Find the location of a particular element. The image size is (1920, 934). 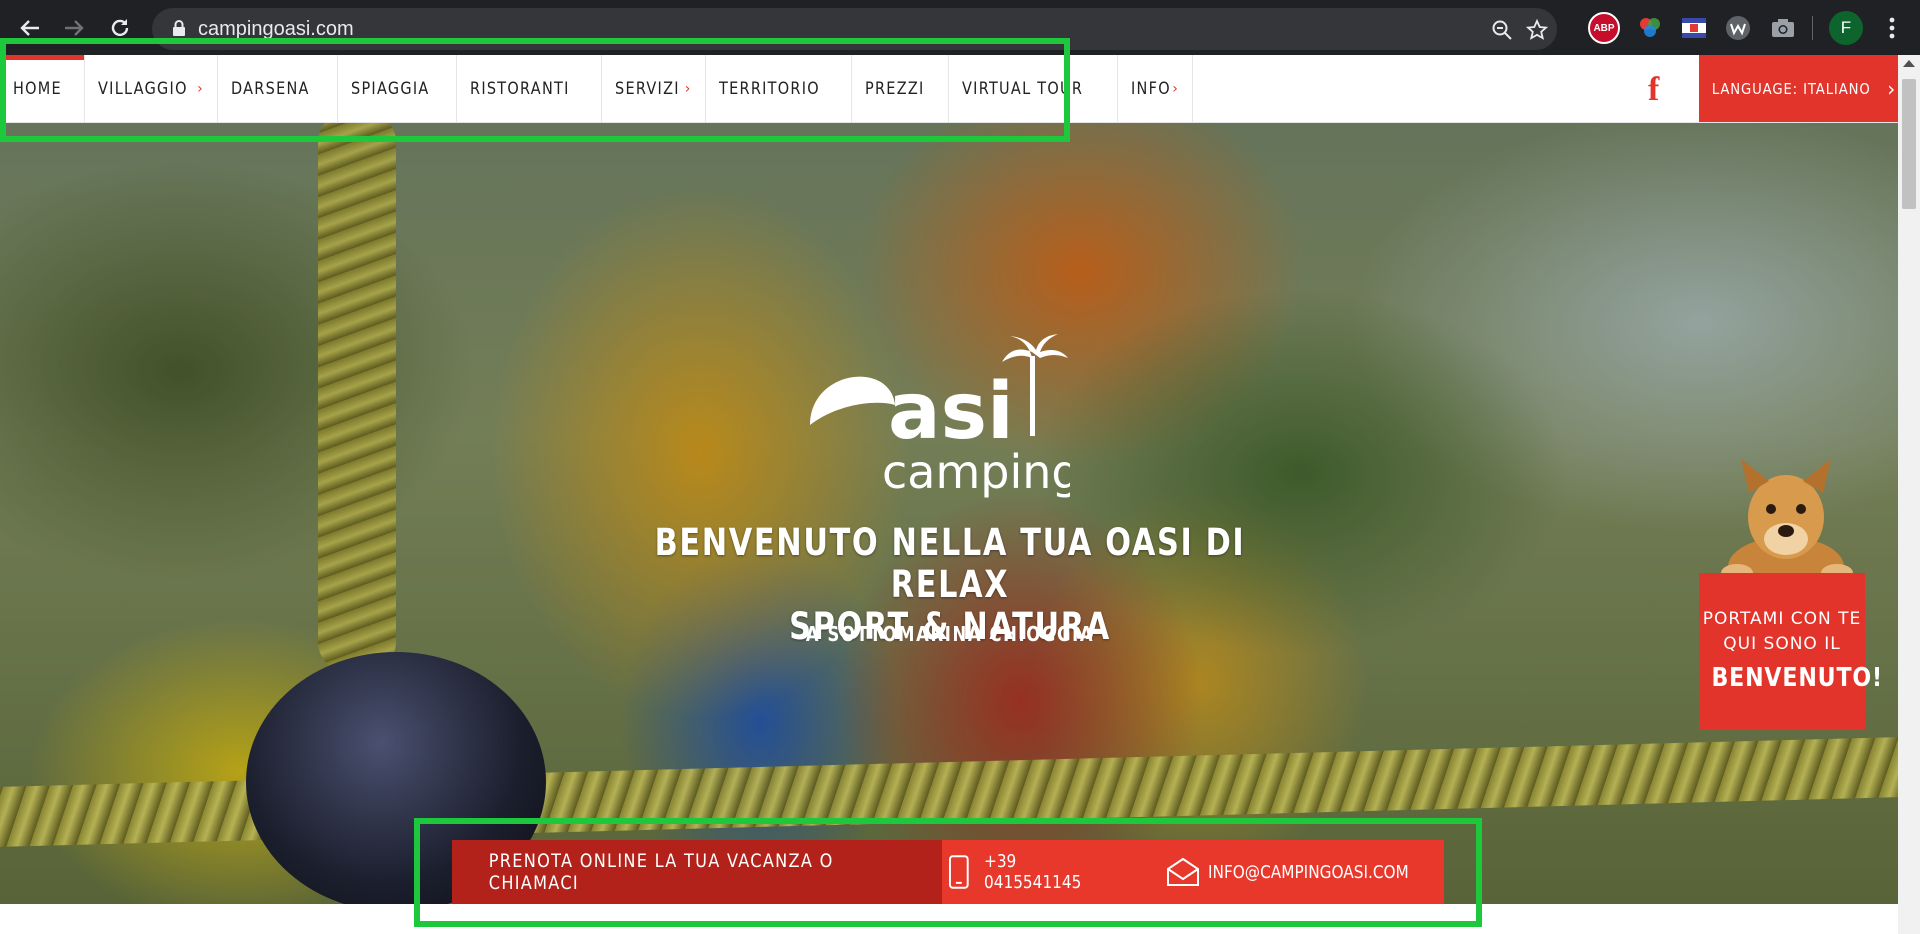

nav-item-label: SPIAGGIA is located at coordinates (390, 88).